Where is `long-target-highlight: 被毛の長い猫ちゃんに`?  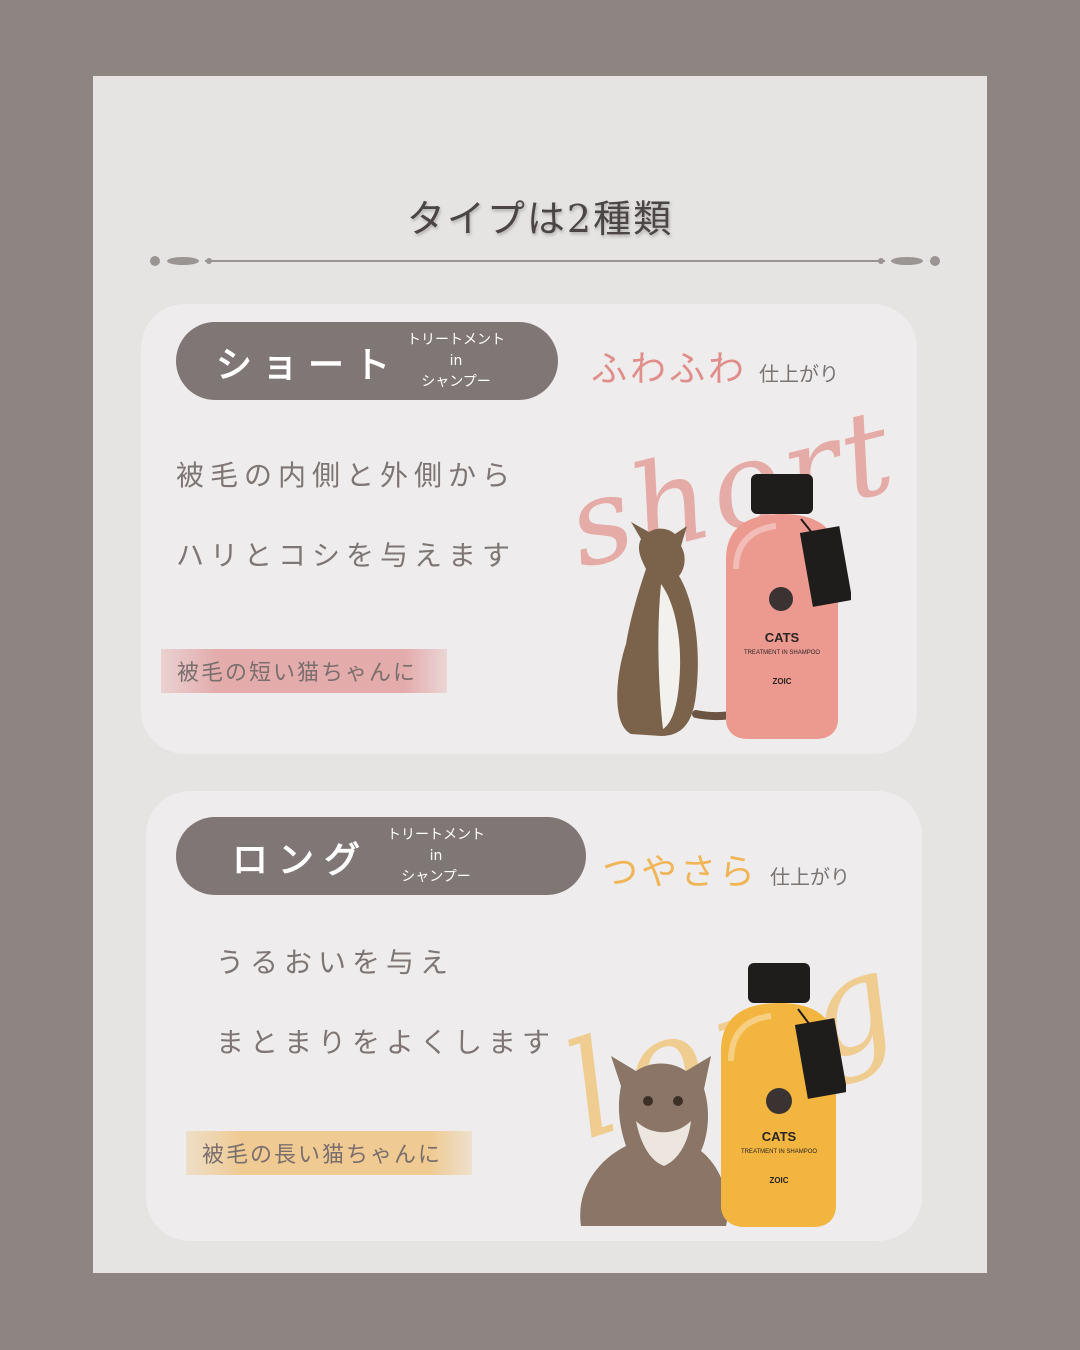 long-target-highlight: 被毛の長い猫ちゃんに is located at coordinates (329, 1153).